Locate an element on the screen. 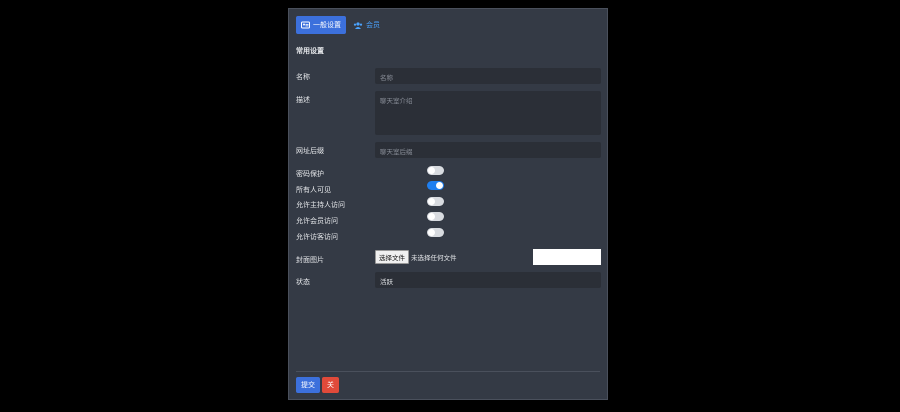  choose-file-button: 选择文件 is located at coordinates (392, 257).